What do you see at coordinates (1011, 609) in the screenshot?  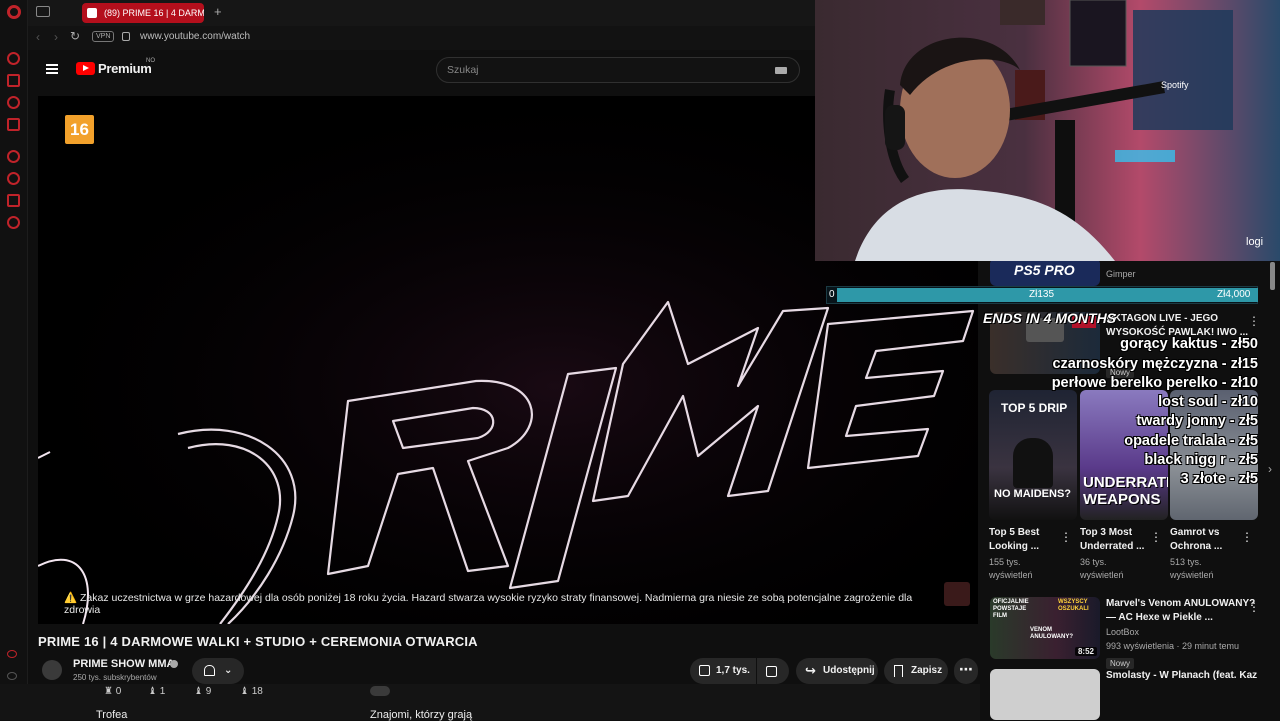 I see `thumb-text-3a: OFICJALNIE POWSTAJE FILM` at bounding box center [1011, 609].